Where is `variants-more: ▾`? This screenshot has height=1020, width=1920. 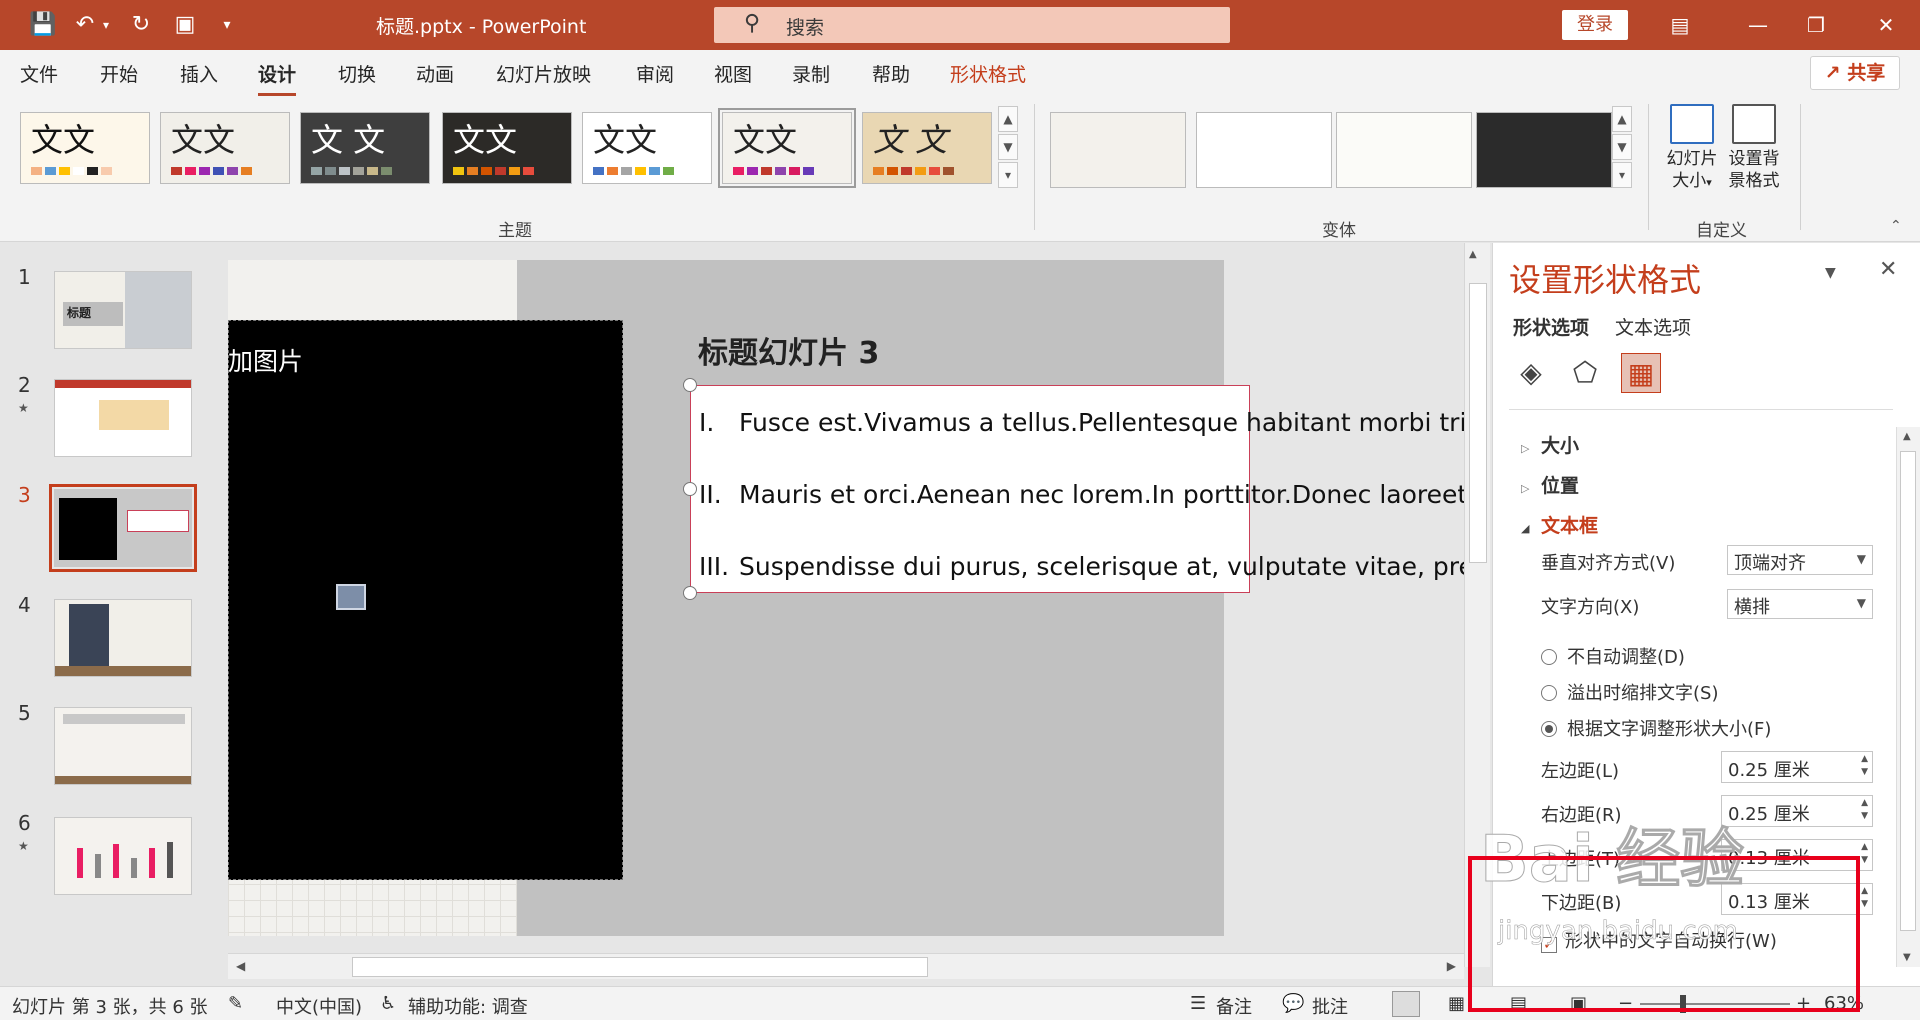
variants-more: ▾ is located at coordinates (1622, 175).